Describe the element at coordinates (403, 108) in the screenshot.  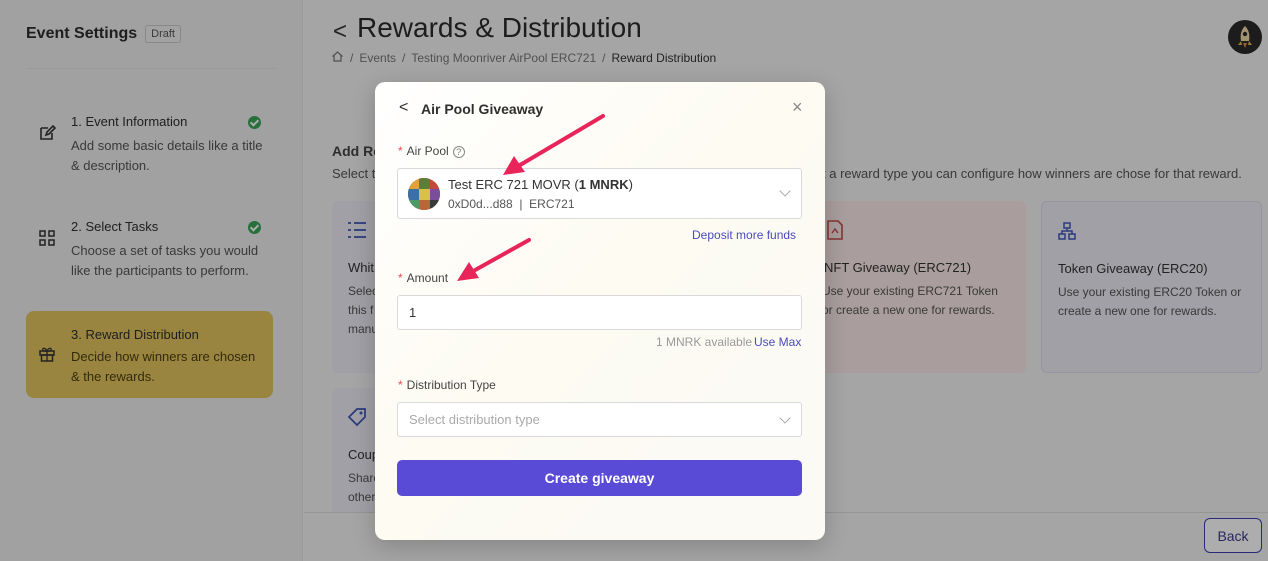
I see `modal-back-icon: <` at that location.